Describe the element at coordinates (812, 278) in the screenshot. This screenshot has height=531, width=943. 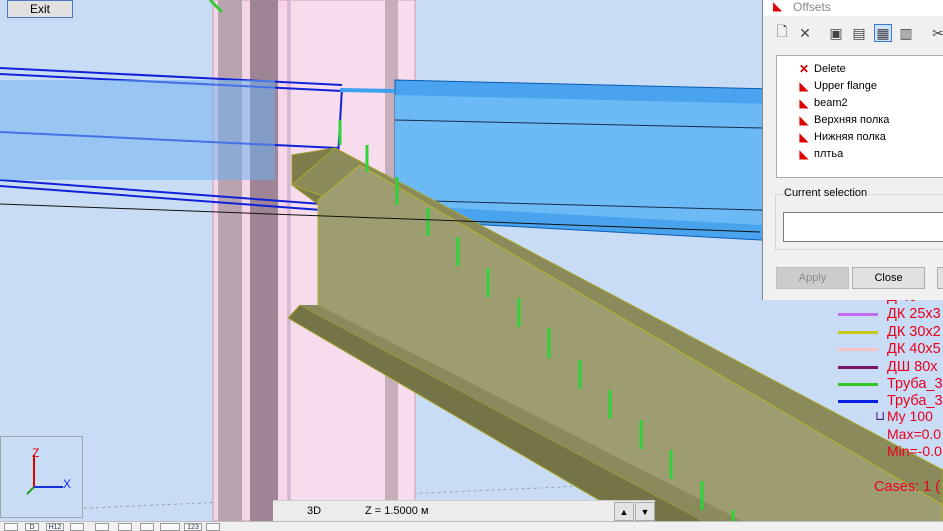
I see `apply-button: Apply` at that location.